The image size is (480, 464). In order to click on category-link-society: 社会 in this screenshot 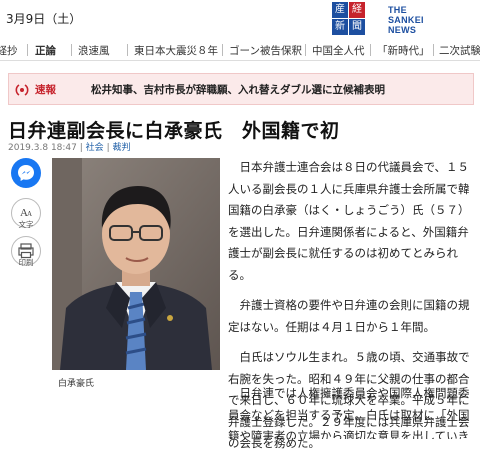, I will do `click(95, 148)`.